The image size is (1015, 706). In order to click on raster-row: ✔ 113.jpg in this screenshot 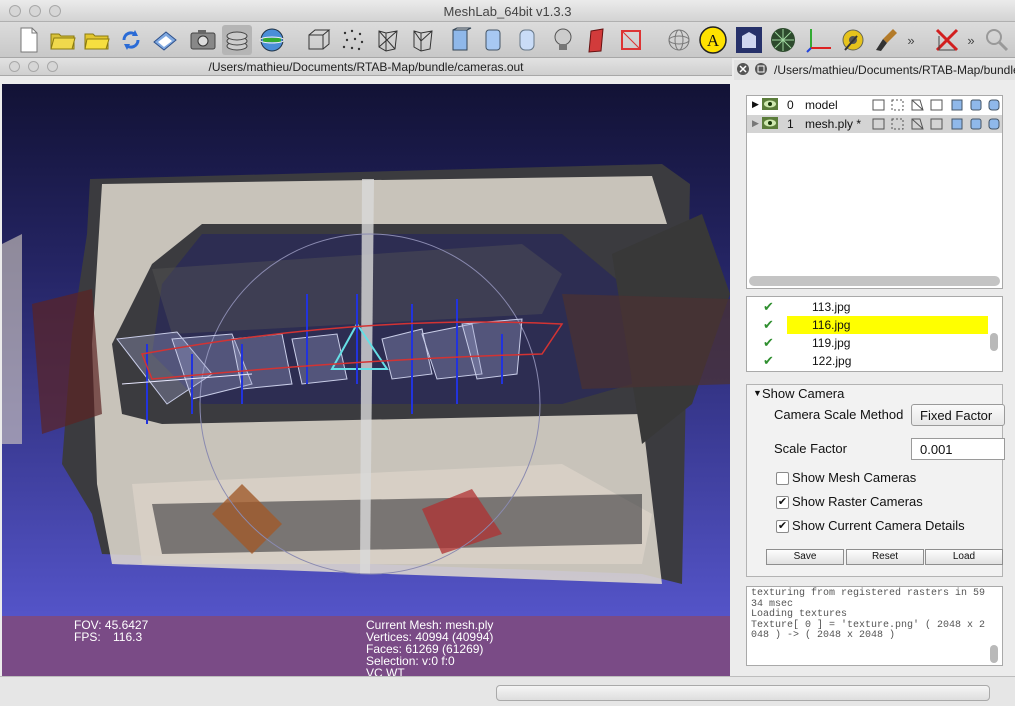, I will do `click(867, 307)`.